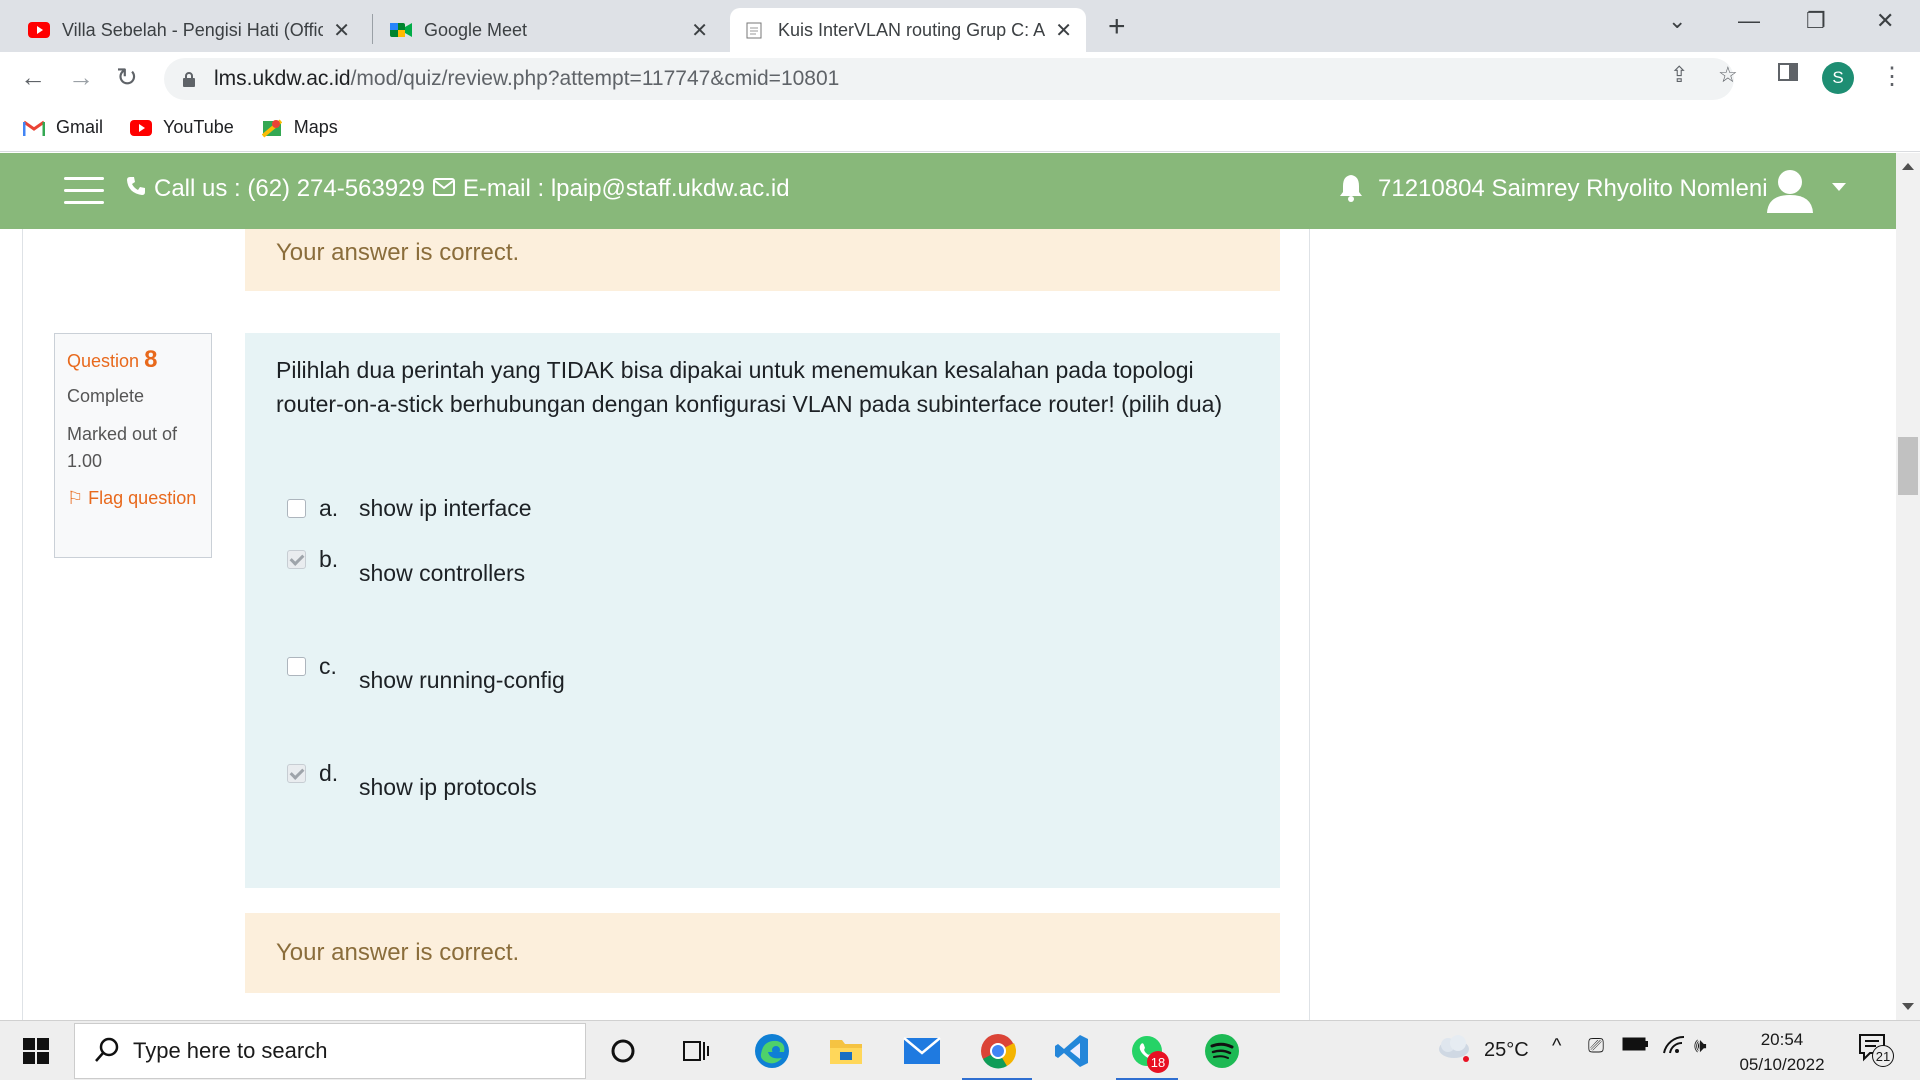 Image resolution: width=1920 pixels, height=1080 pixels. What do you see at coordinates (39, 30) in the screenshot?
I see `youtube-icon` at bounding box center [39, 30].